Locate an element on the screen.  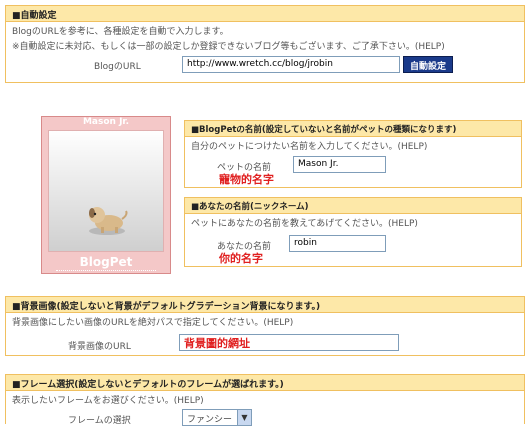
pet-name-header: ■BlogPetの名前(設定していないと名前がペットの種類になります) is located at coordinates (353, 129).